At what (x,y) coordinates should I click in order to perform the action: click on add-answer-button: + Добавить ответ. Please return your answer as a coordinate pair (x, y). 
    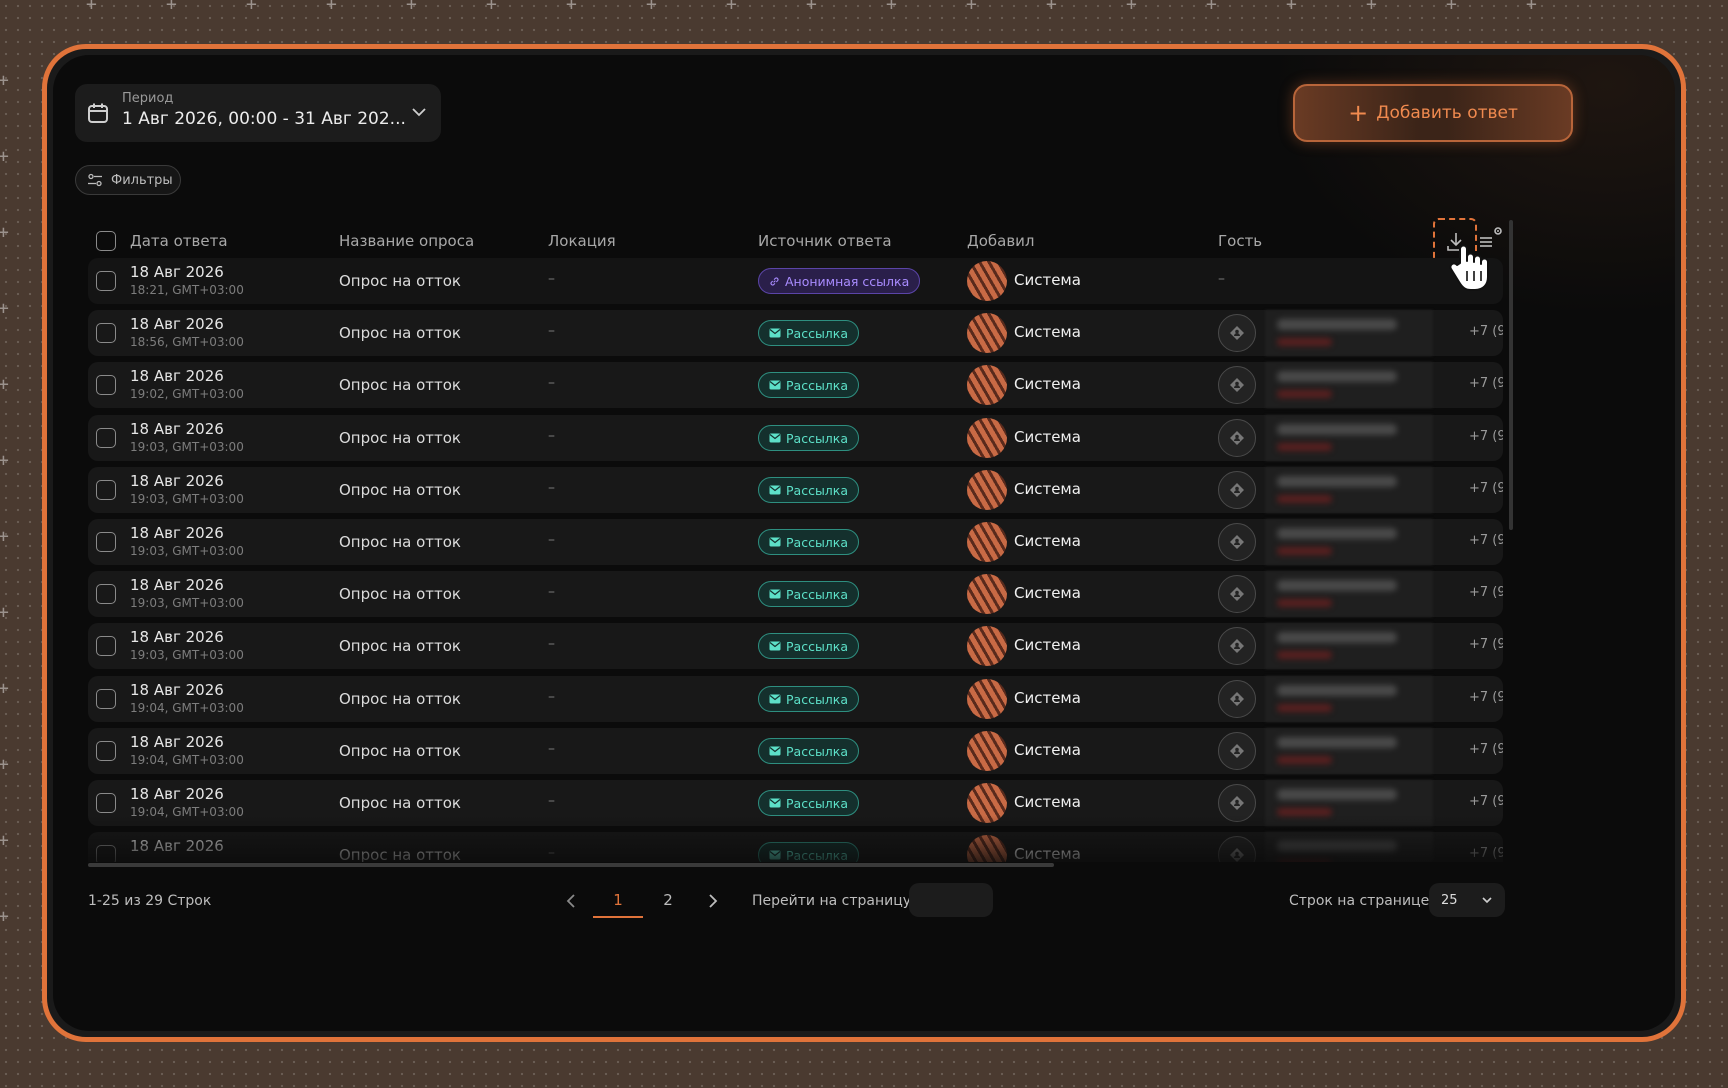
    Looking at the image, I should click on (1433, 113).